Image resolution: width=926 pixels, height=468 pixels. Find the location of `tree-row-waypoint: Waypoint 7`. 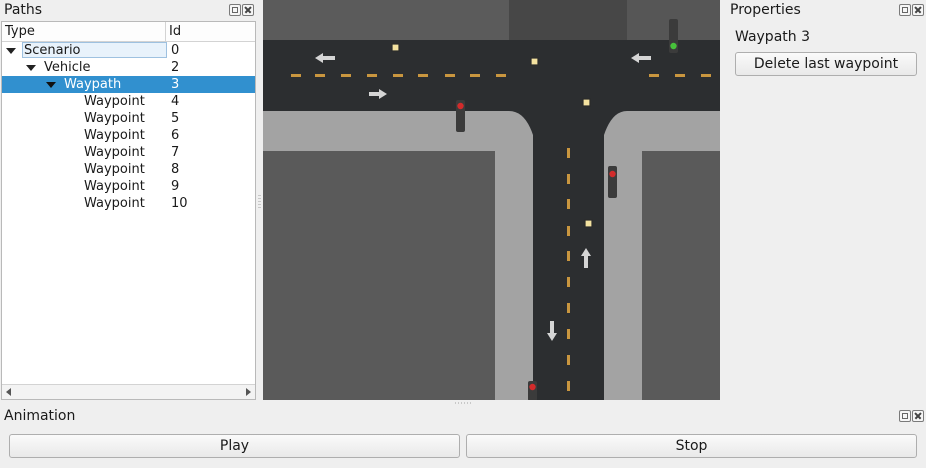

tree-row-waypoint: Waypoint 7 is located at coordinates (128, 152).